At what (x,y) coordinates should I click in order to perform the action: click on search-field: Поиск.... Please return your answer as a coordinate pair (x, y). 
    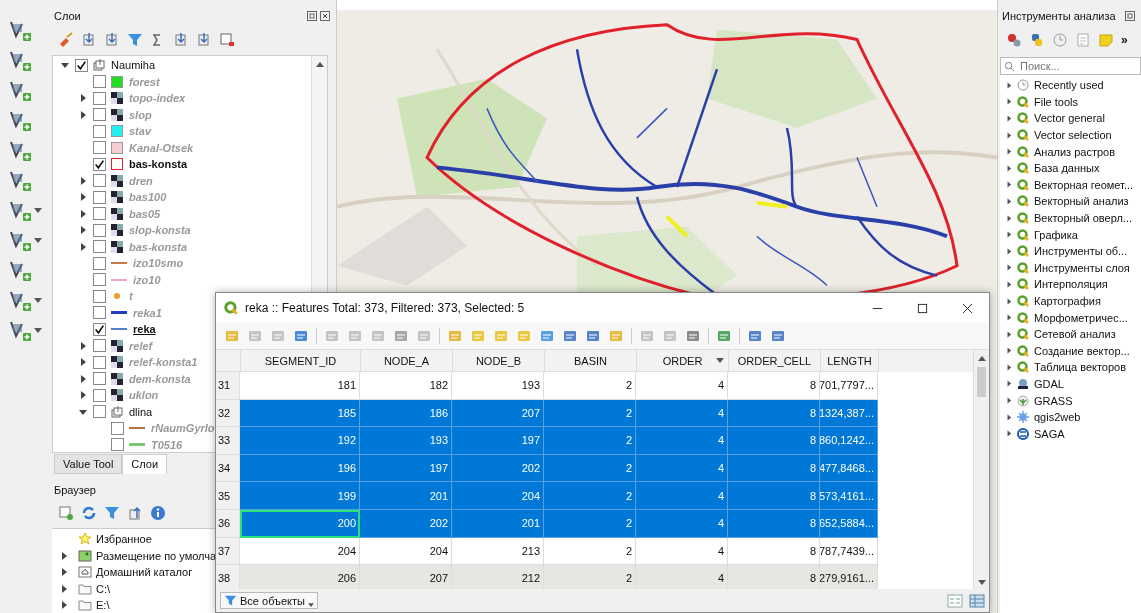
    Looking at the image, I should click on (1070, 66).